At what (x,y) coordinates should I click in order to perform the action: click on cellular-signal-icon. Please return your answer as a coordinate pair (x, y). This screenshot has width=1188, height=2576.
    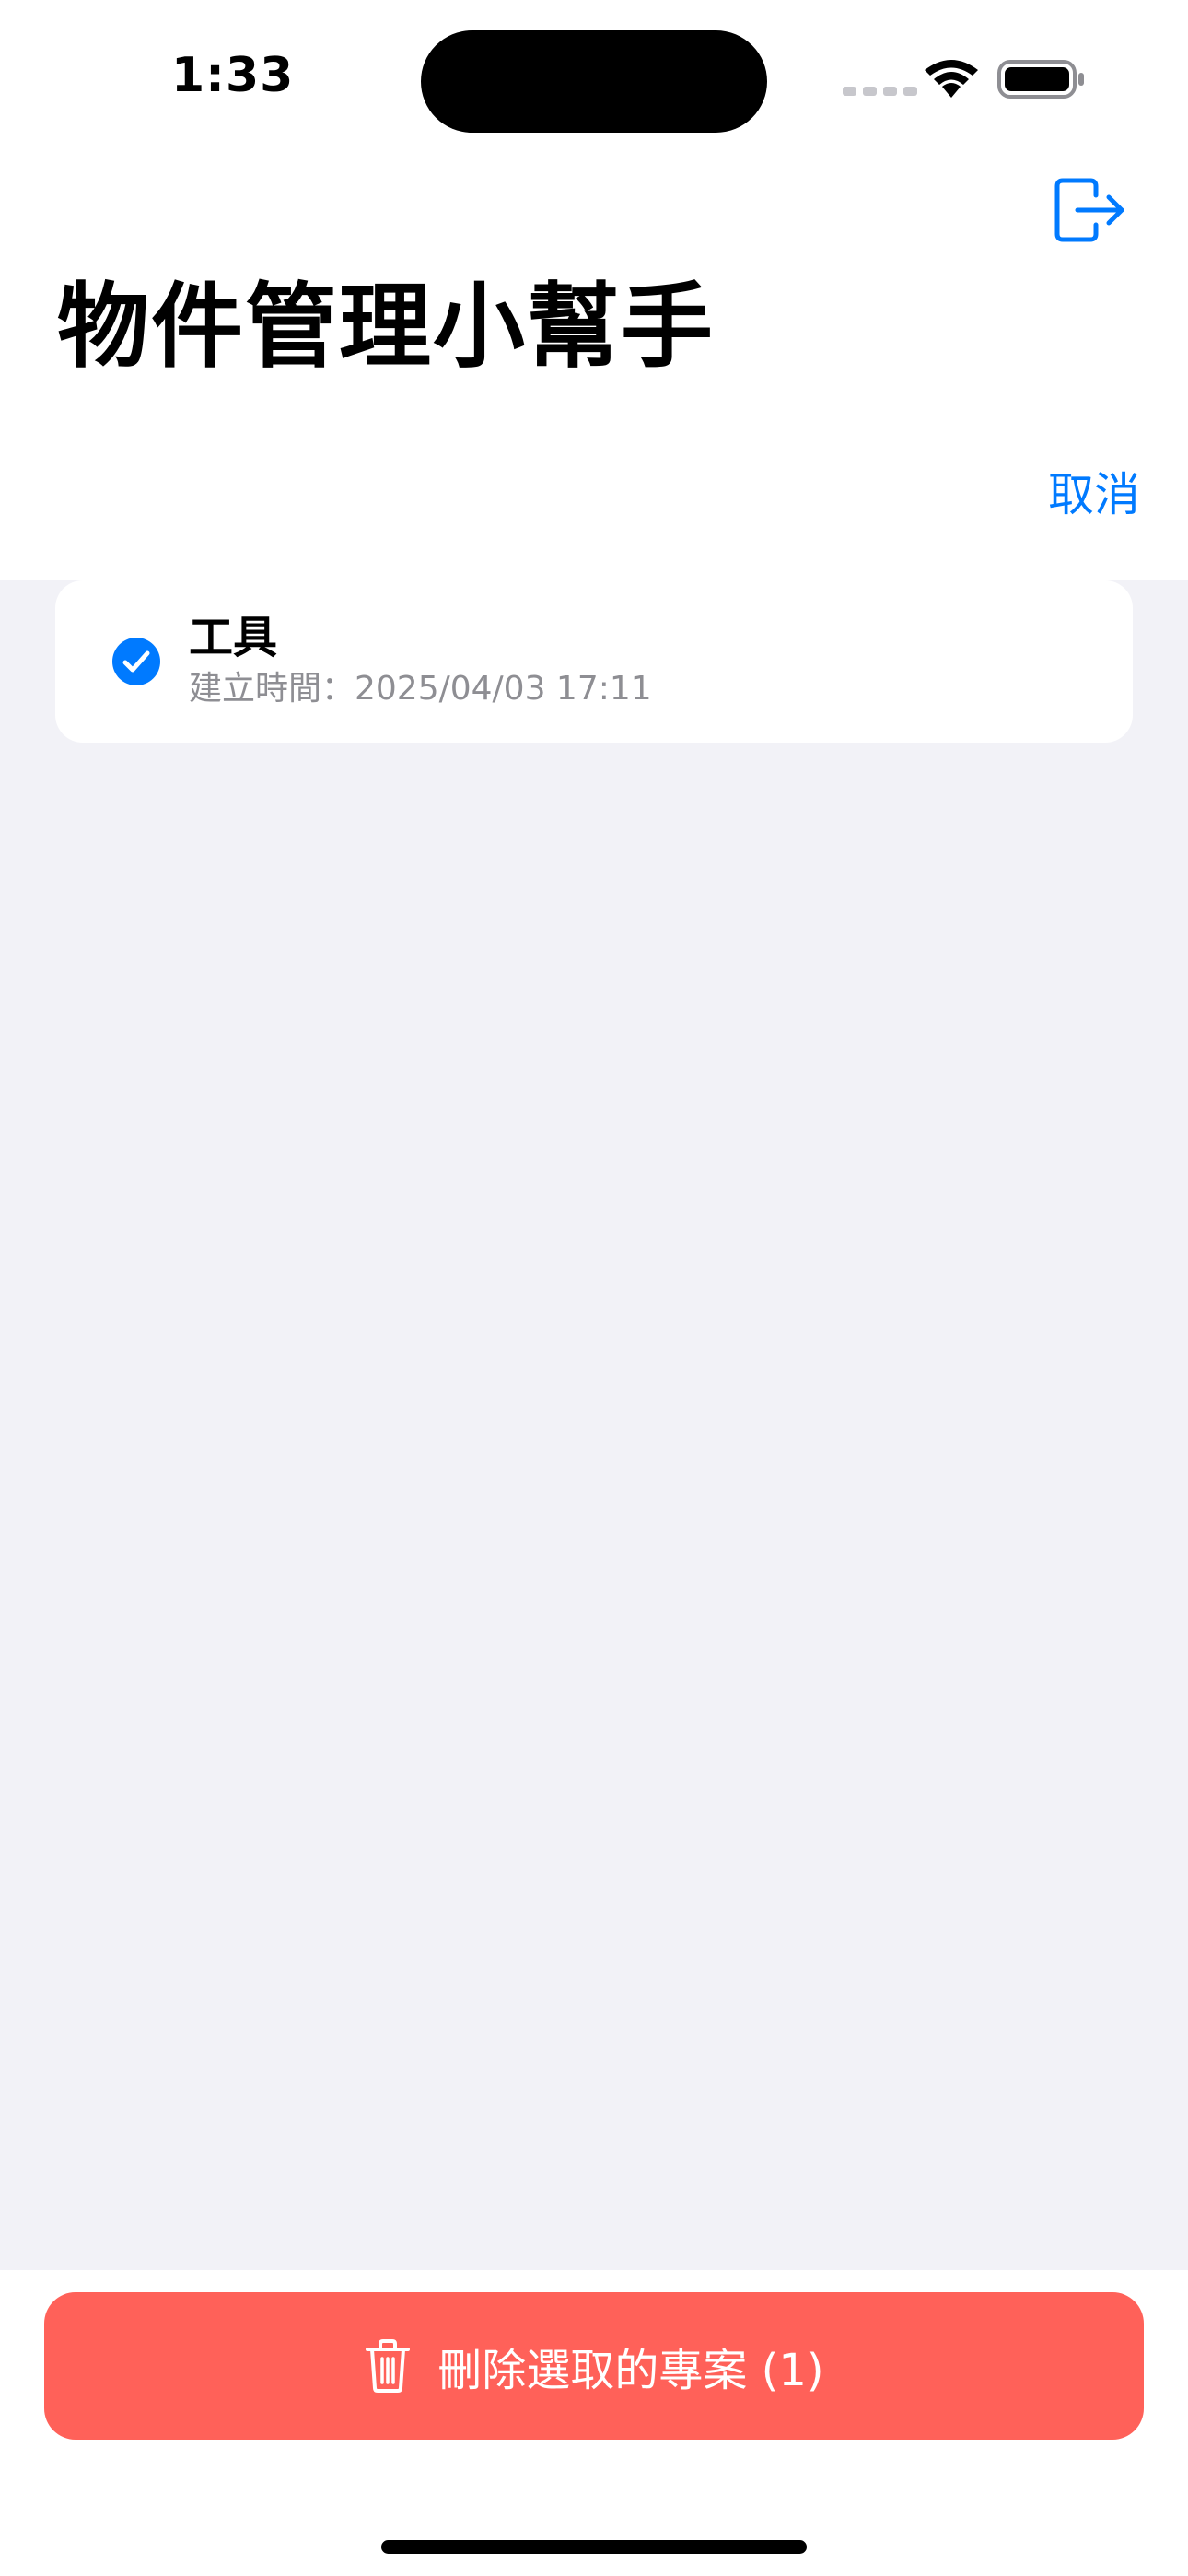
    Looking at the image, I should click on (880, 91).